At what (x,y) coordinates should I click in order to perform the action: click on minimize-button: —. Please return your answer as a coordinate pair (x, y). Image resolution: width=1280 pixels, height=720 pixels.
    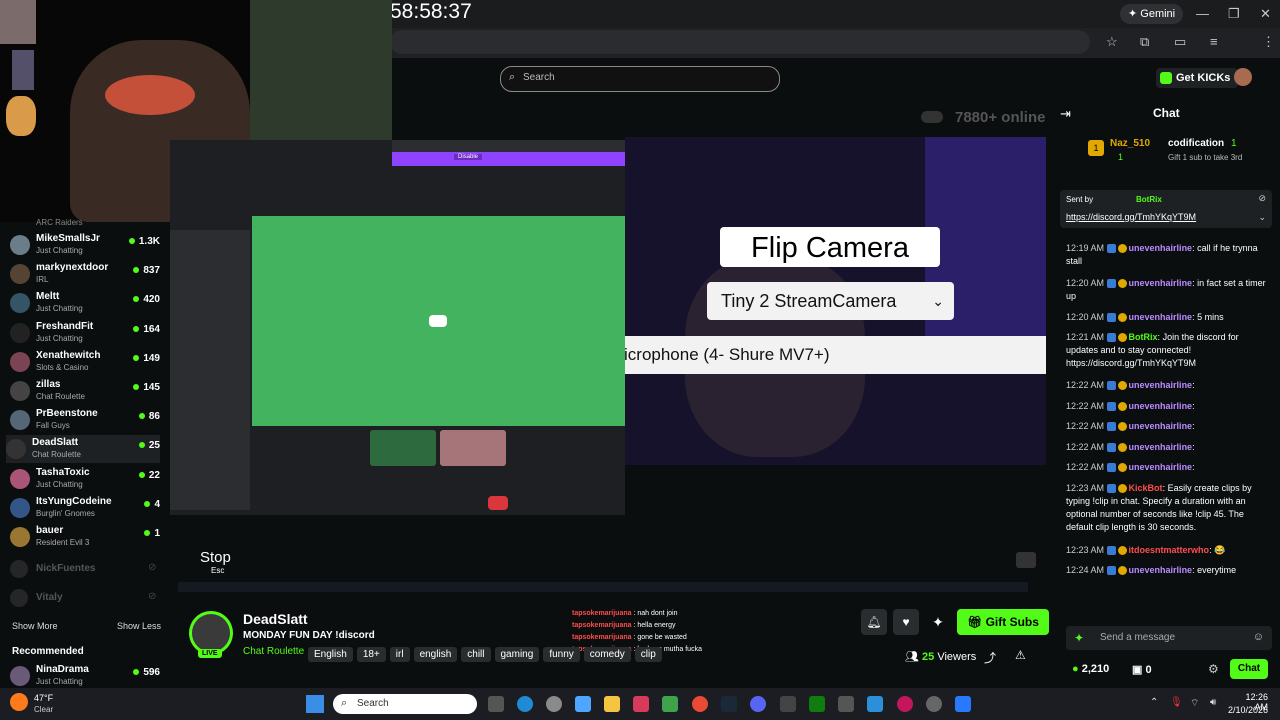
    Looking at the image, I should click on (1202, 13).